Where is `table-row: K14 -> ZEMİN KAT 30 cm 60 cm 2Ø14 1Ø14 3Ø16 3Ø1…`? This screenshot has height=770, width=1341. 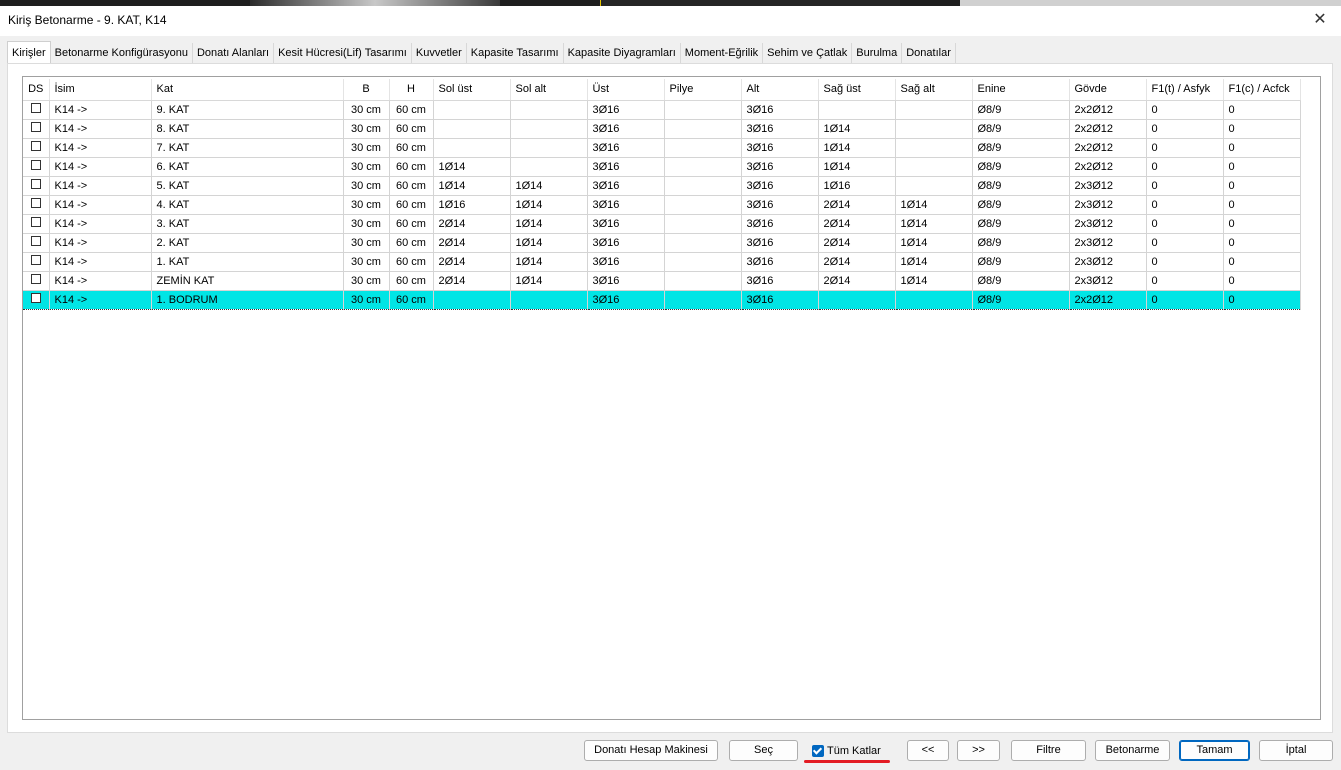
table-row: K14 -> ZEMİN KAT 30 cm 60 cm 2Ø14 1Ø14 3Ø16 3Ø1… is located at coordinates (662, 281).